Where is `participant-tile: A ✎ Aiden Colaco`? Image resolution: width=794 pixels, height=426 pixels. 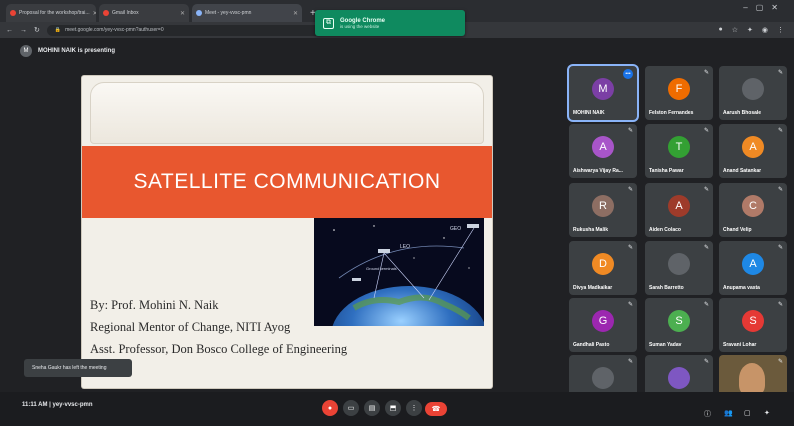 participant-tile: A ✎ Aiden Colaco is located at coordinates (679, 210).